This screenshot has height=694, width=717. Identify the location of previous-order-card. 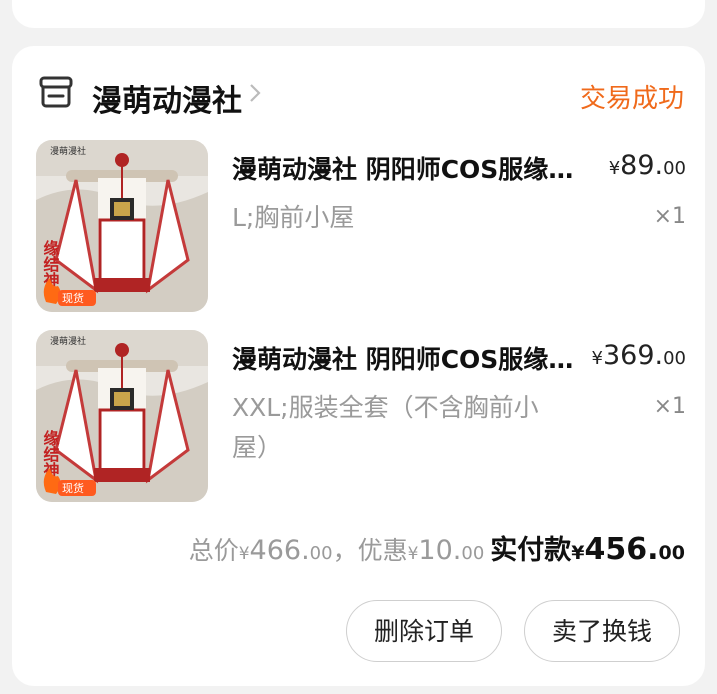
(358, 14).